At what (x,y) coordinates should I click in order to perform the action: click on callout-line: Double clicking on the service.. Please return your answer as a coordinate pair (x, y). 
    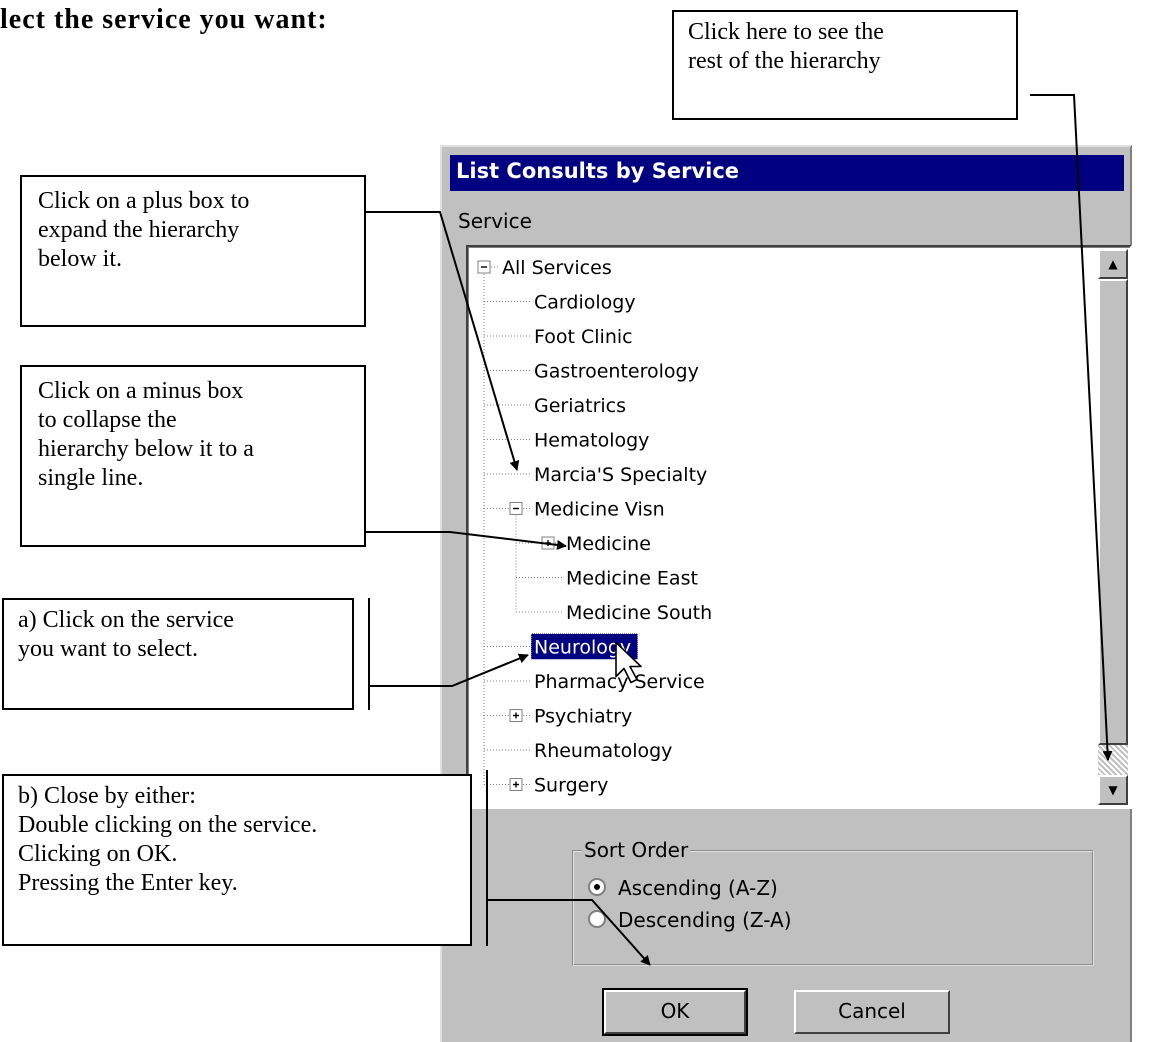
    Looking at the image, I should click on (168, 825).